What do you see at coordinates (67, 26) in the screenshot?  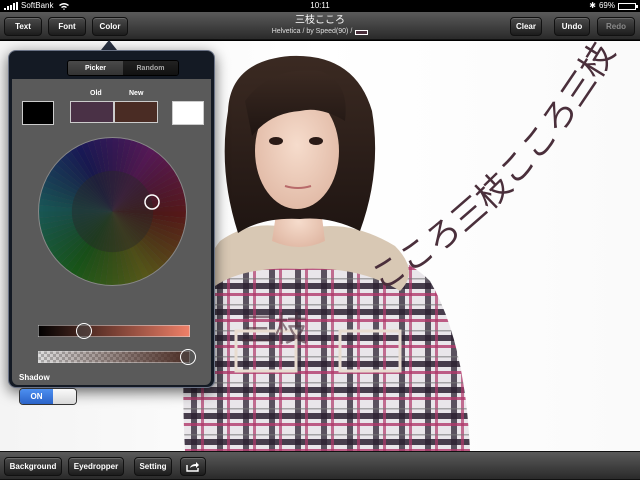 I see `font-button: Font` at bounding box center [67, 26].